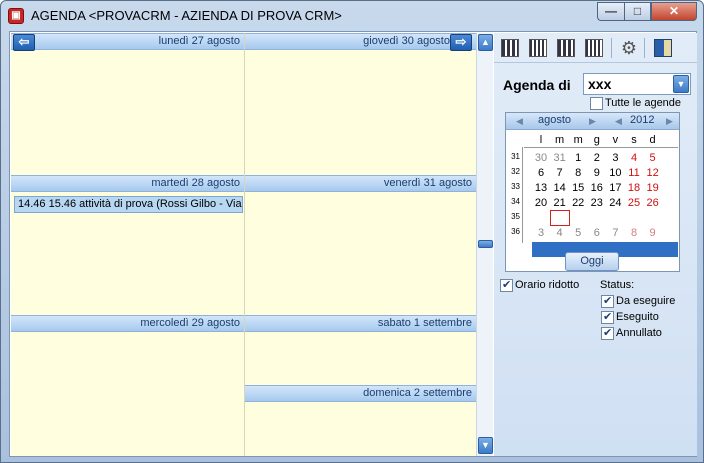 The image size is (704, 463). What do you see at coordinates (519, 121) in the screenshot?
I see `prev-month-icon: ◀` at bounding box center [519, 121].